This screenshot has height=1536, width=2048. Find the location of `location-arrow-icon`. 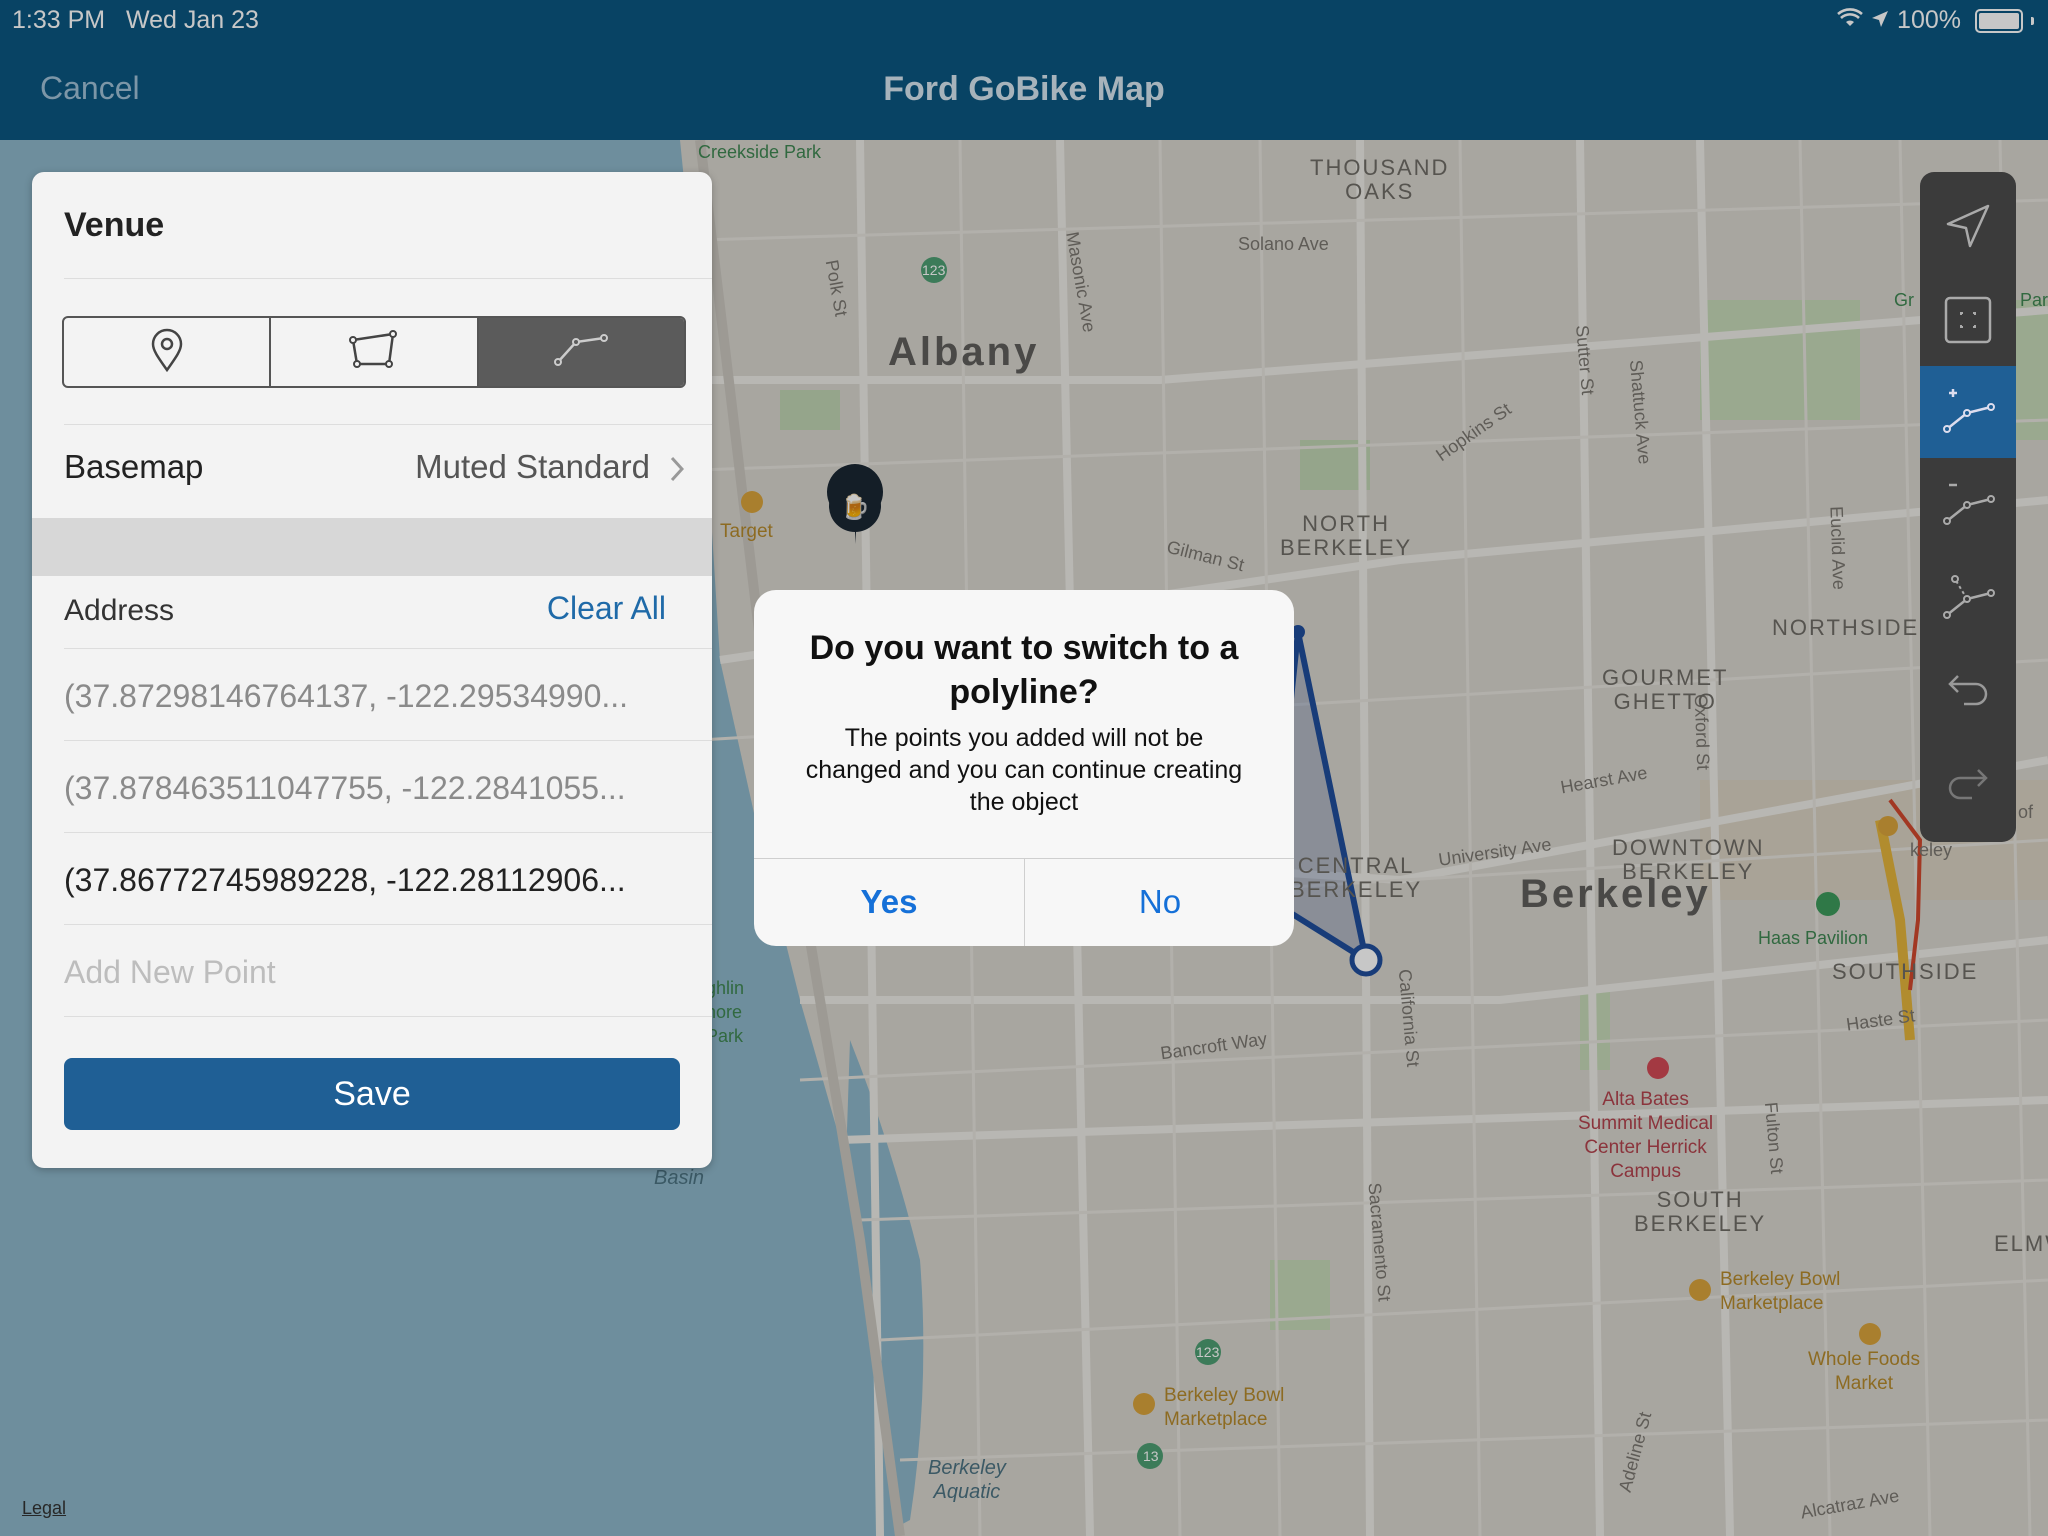

location-arrow-icon is located at coordinates (1968, 228).